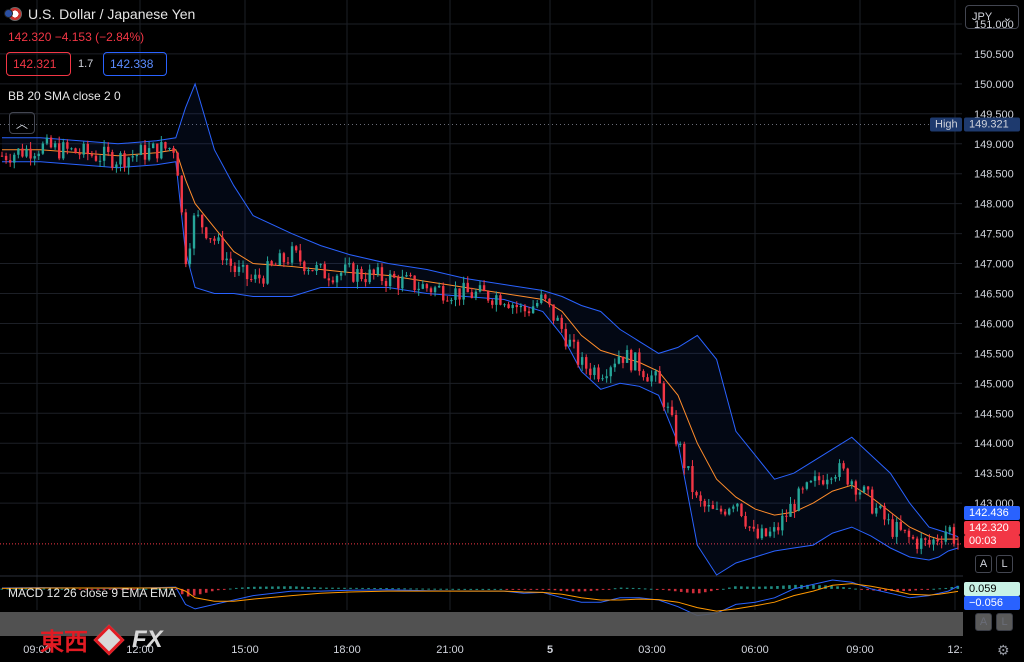 This screenshot has height=662, width=1024. Describe the element at coordinates (989, 513) in the screenshot. I see `upper-band-tag: 142.436` at that location.